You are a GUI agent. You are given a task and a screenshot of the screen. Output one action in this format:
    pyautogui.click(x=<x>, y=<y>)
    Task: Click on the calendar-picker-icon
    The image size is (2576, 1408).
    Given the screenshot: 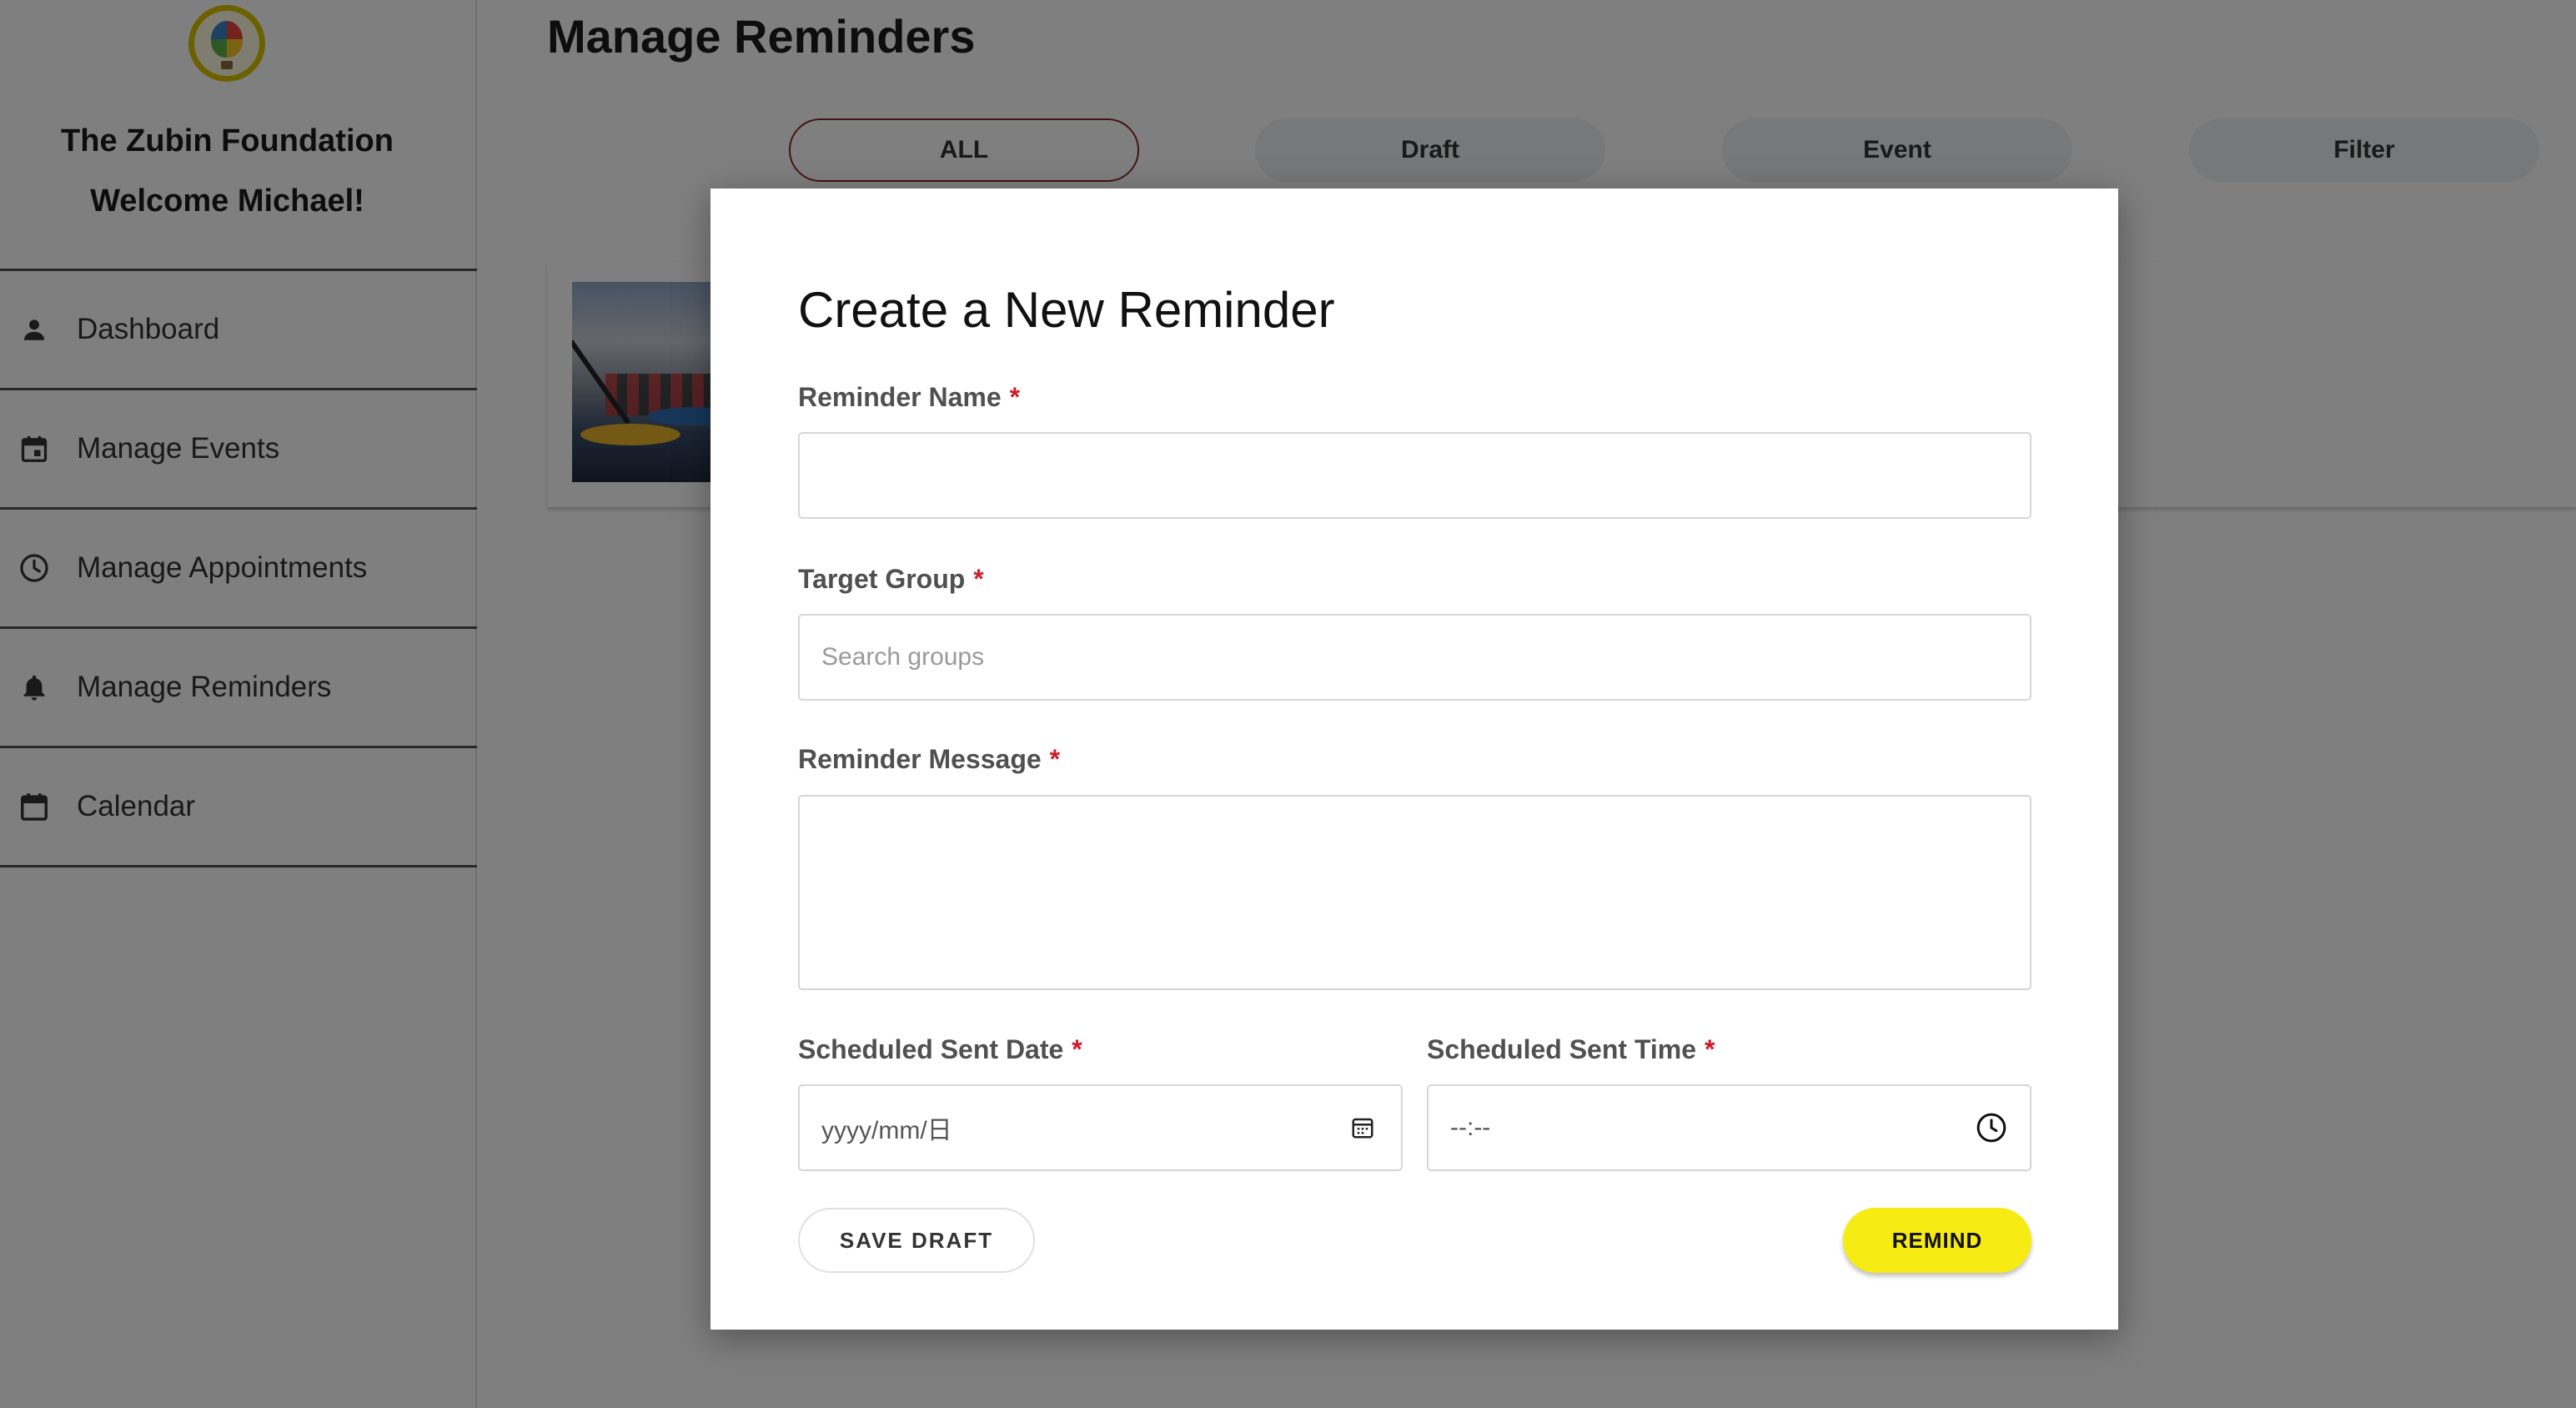 What is the action you would take?
    pyautogui.click(x=1362, y=1128)
    